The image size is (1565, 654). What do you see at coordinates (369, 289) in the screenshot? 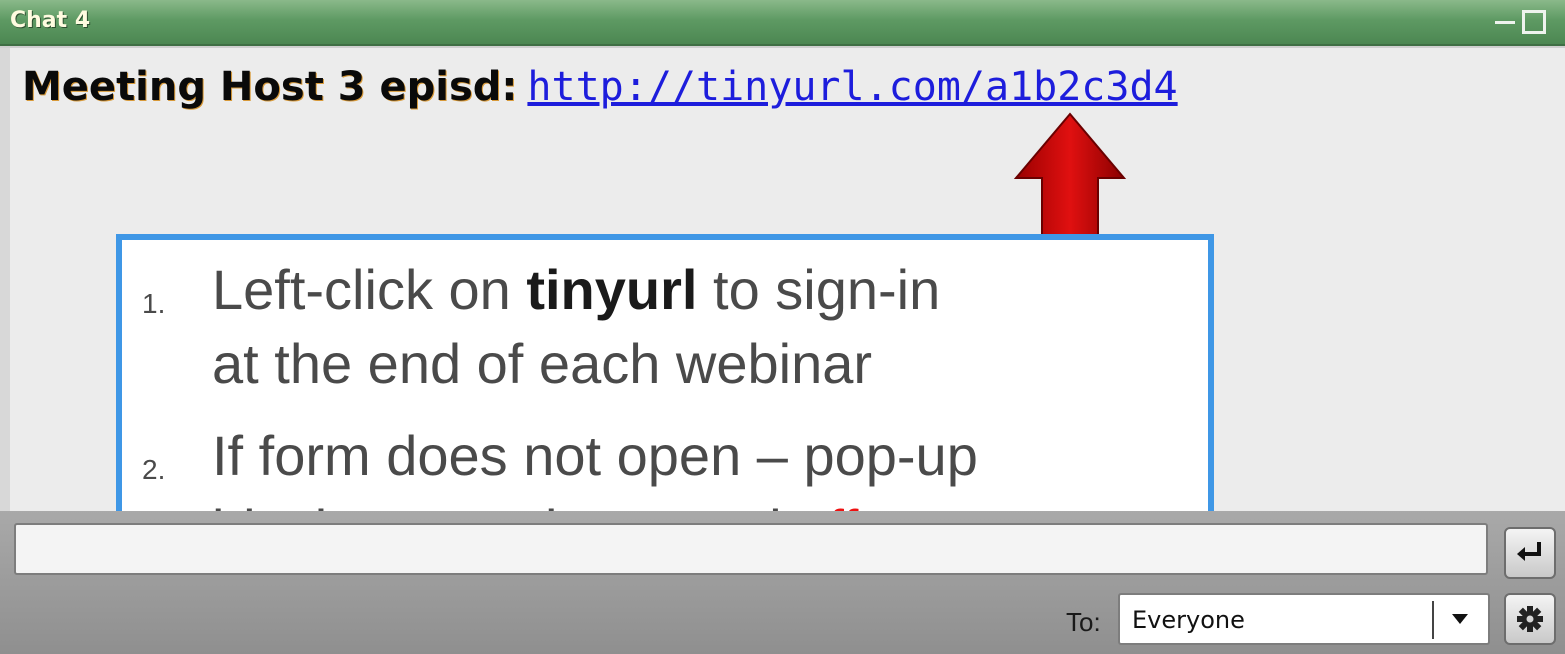
I see `text-span: Left-click on` at bounding box center [369, 289].